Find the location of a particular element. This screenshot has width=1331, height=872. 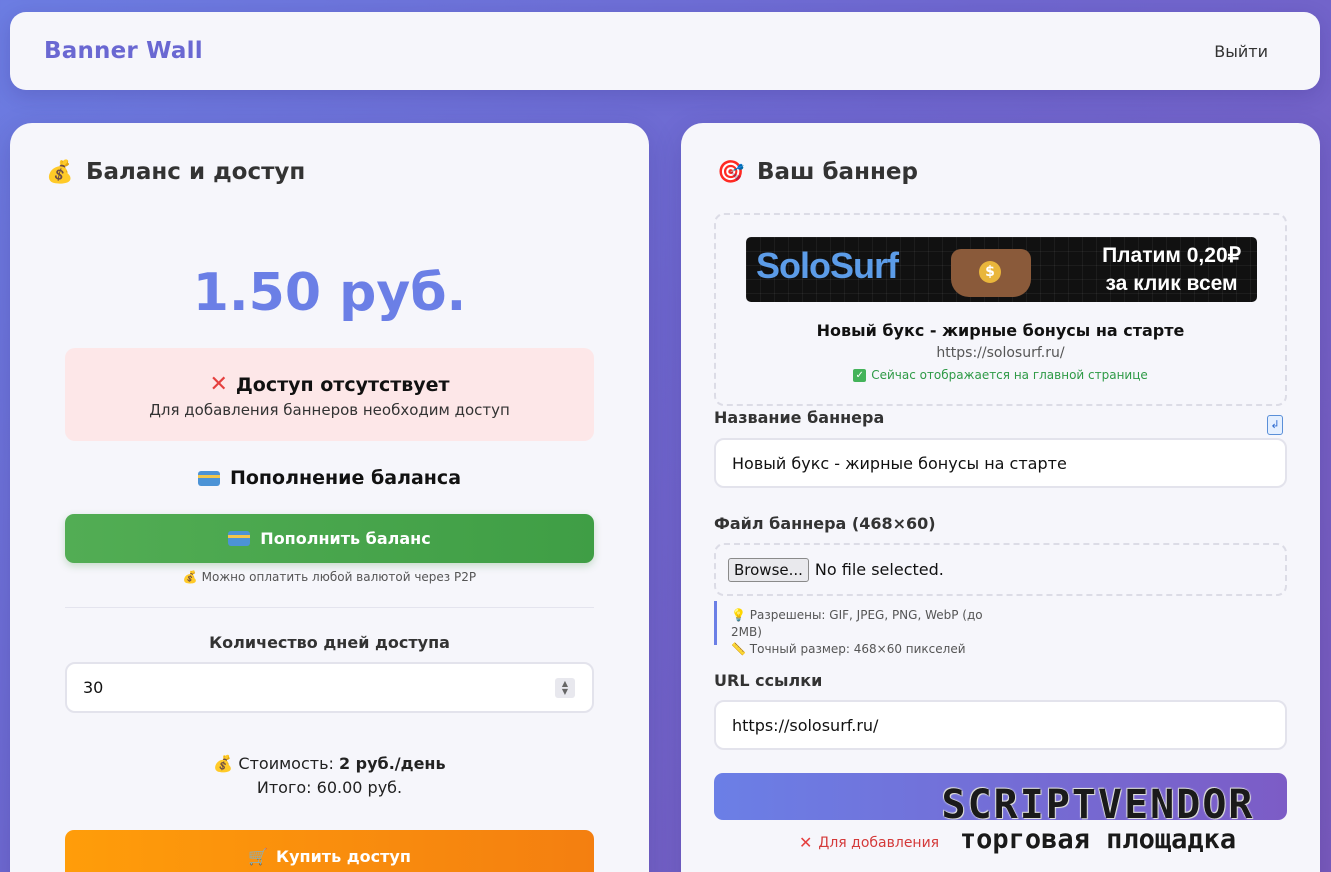

topup-button: Пополнить баланс is located at coordinates (329, 538).